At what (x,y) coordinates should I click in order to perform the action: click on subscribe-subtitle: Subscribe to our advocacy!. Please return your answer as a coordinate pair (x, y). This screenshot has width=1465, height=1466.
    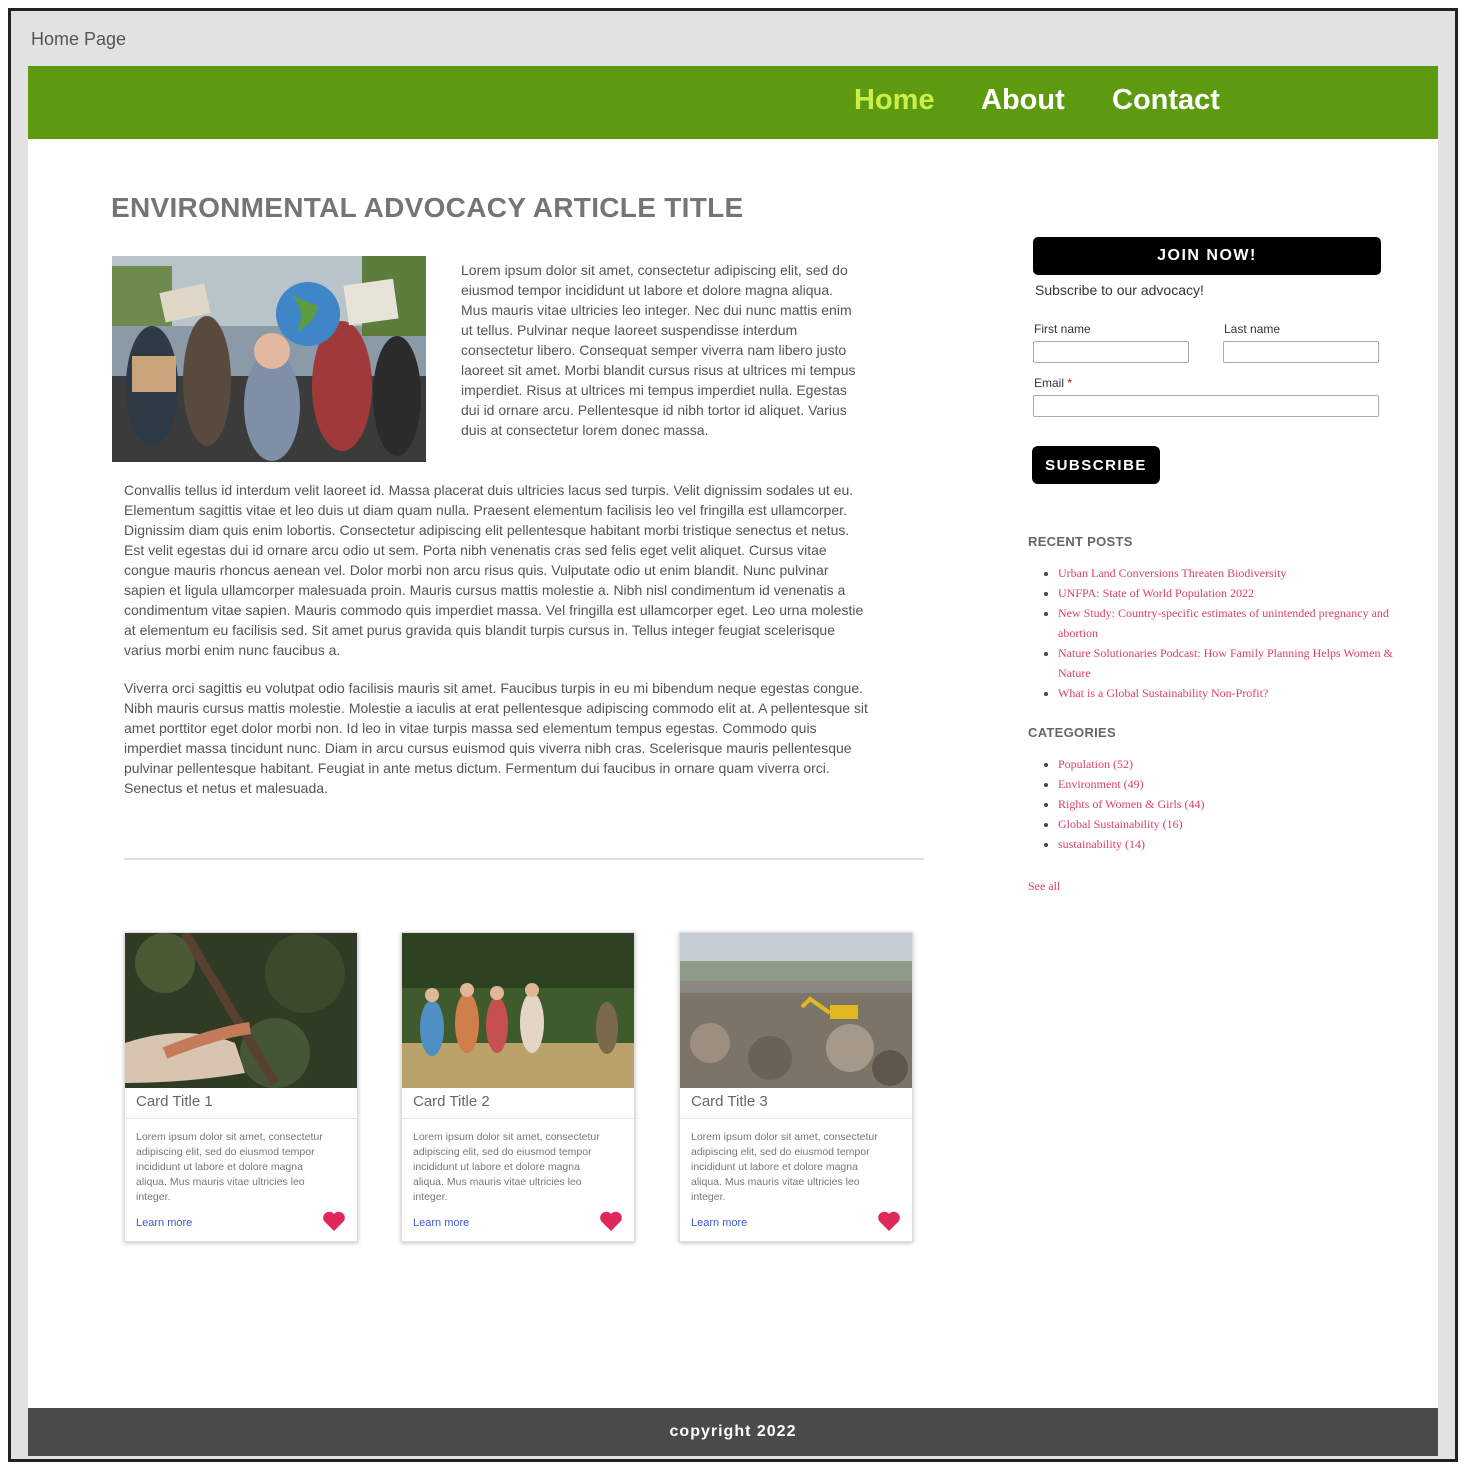
    Looking at the image, I should click on (1119, 290).